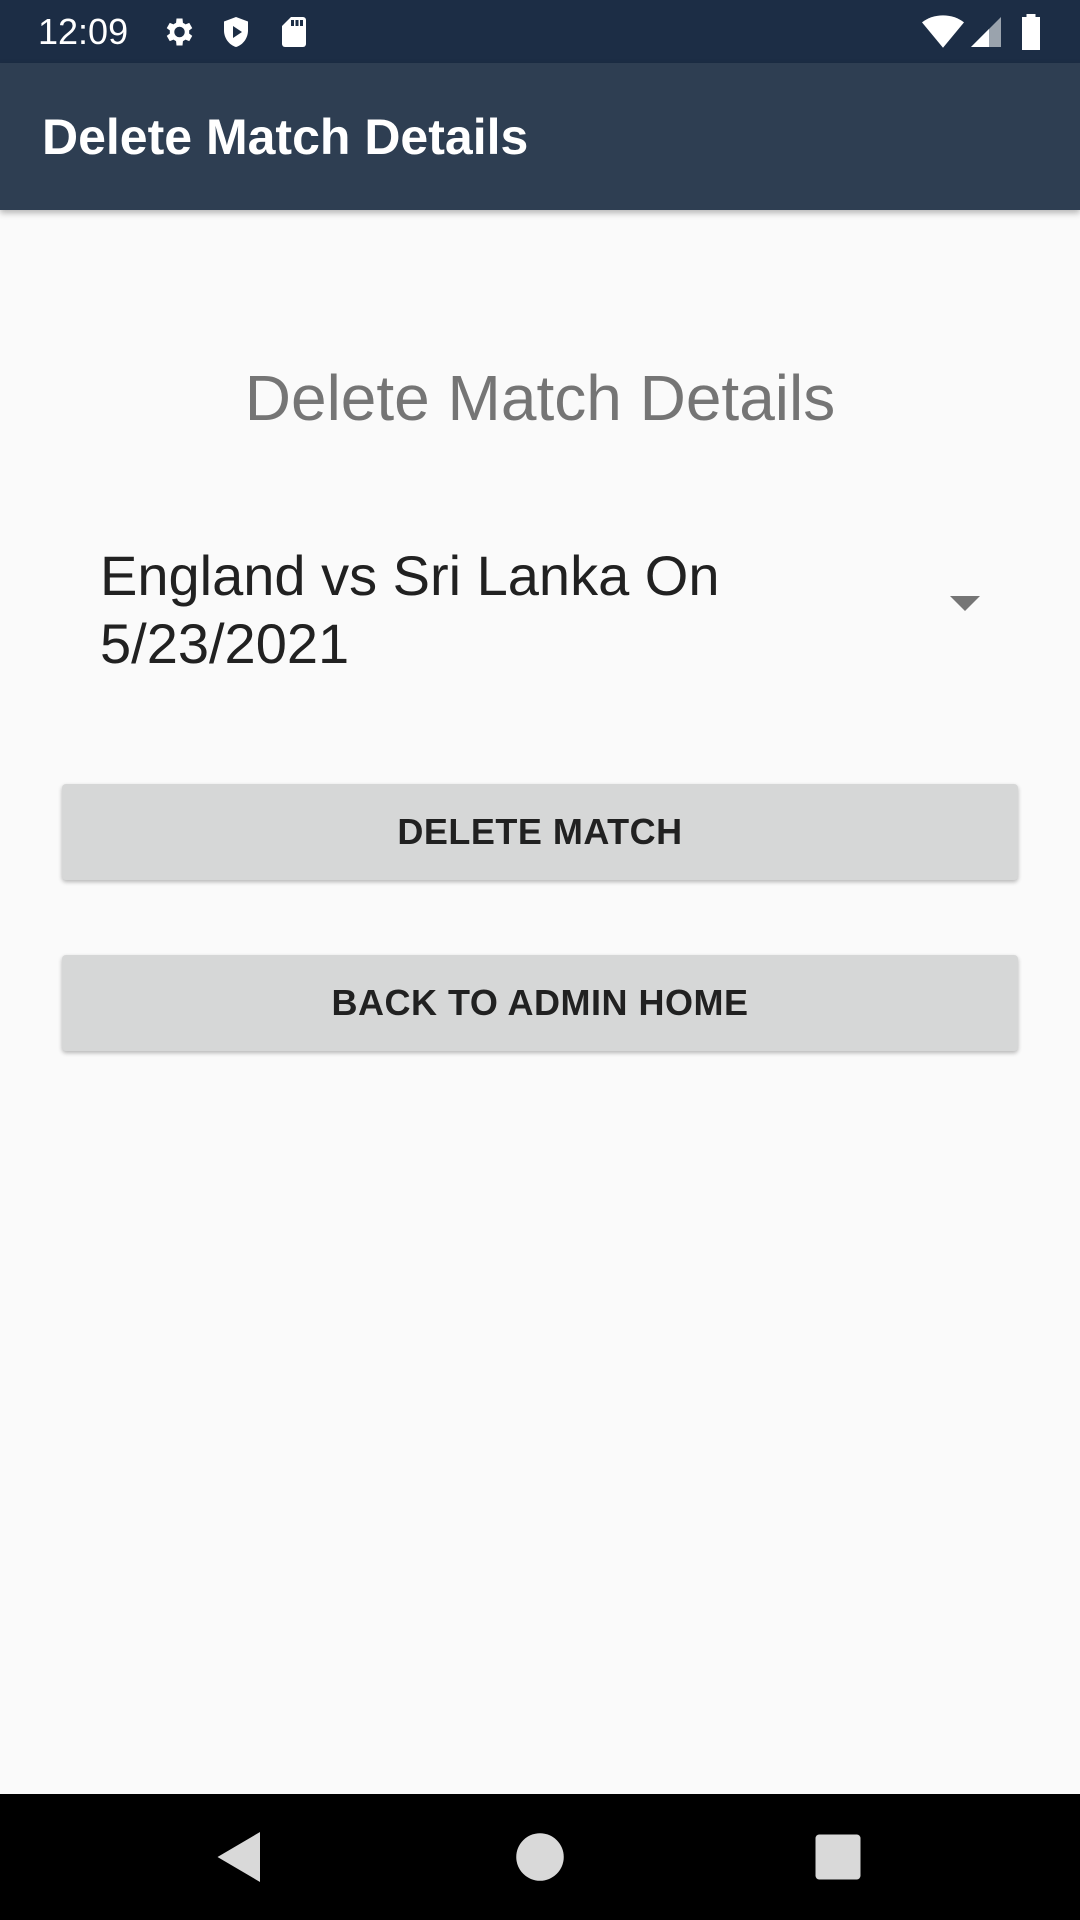 The image size is (1080, 1920). What do you see at coordinates (540, 398) in the screenshot?
I see `page-heading: Delete Match Details` at bounding box center [540, 398].